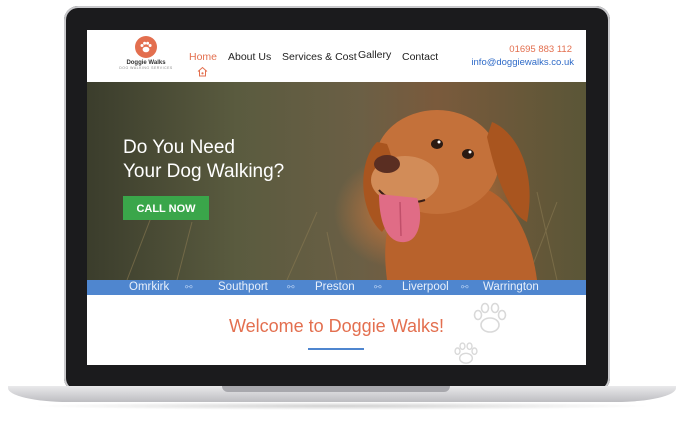  I want to click on welcome-heading: Welcome to Doggie Walks!, so click(336, 326).